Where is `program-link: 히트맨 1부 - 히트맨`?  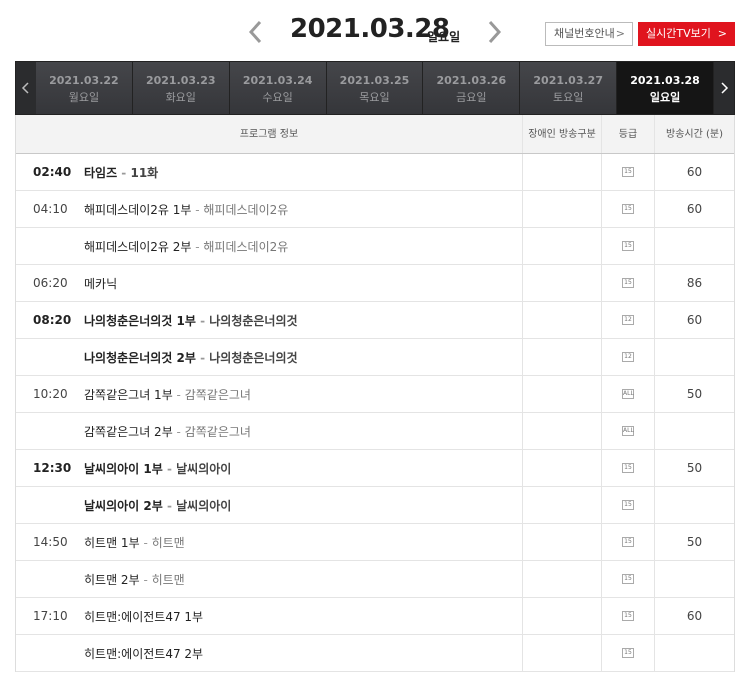
program-link: 히트맨 1부 - 히트맨 is located at coordinates (134, 542).